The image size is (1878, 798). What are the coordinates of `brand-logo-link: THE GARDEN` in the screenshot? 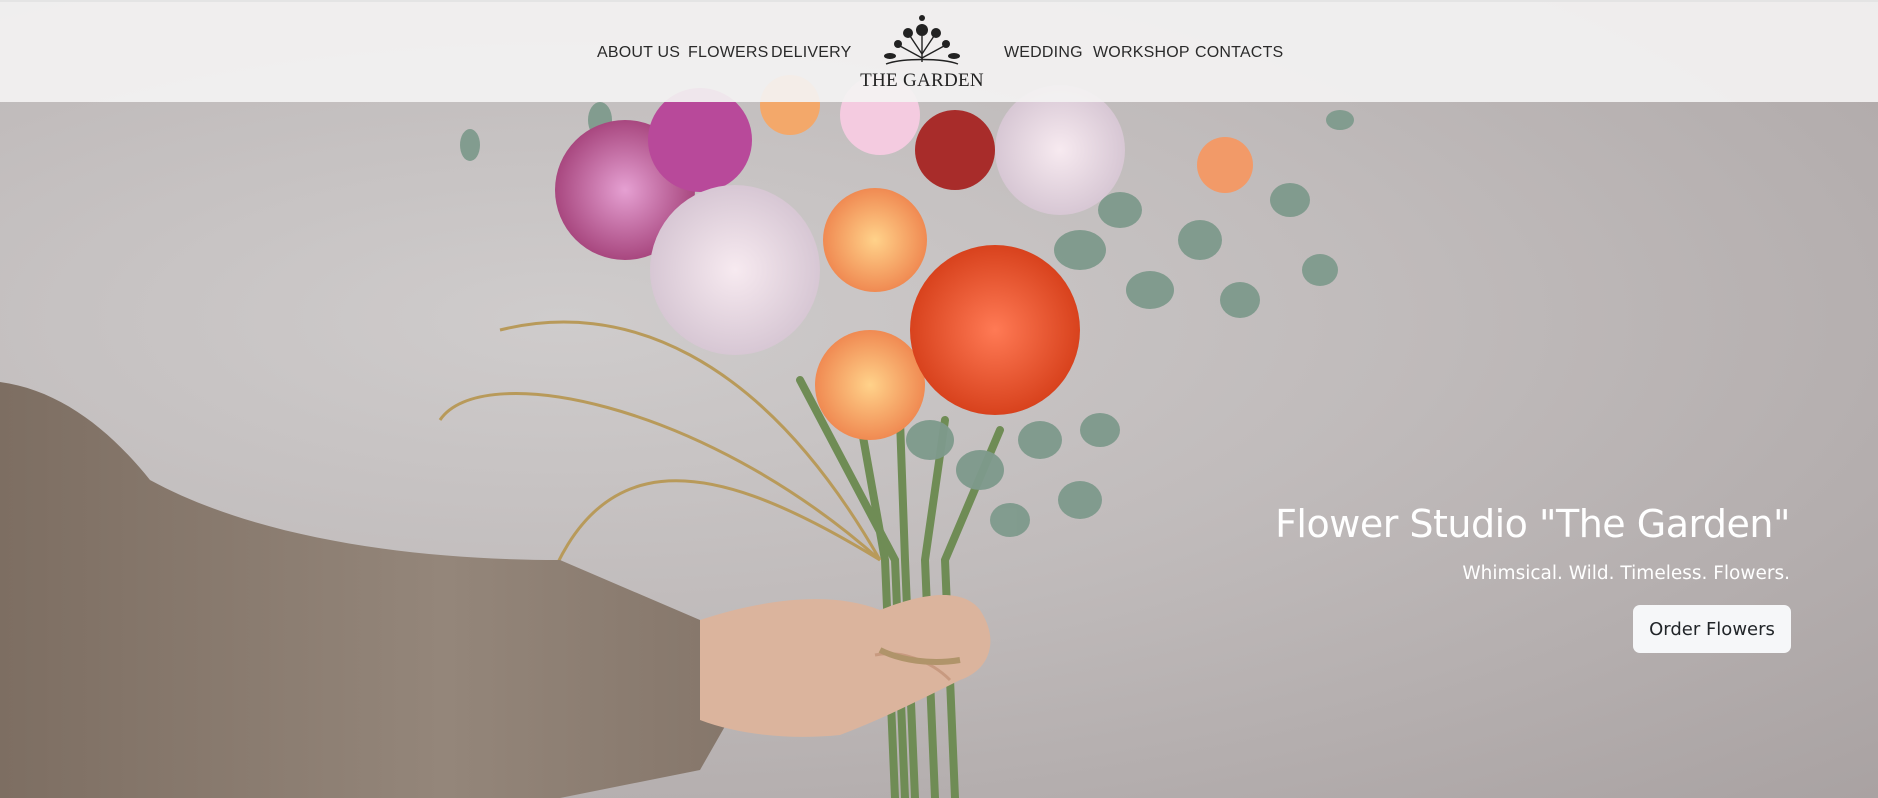 It's located at (922, 52).